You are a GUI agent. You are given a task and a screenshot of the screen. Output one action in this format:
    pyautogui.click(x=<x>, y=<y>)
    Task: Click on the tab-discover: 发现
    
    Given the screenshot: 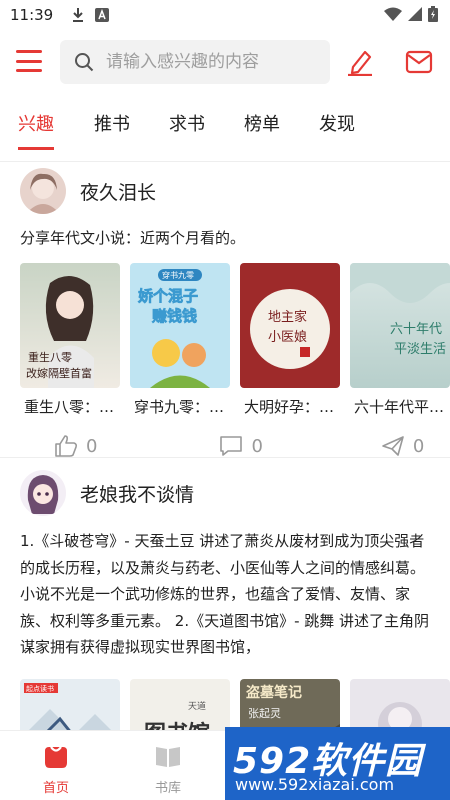 What is the action you would take?
    pyautogui.click(x=337, y=130)
    